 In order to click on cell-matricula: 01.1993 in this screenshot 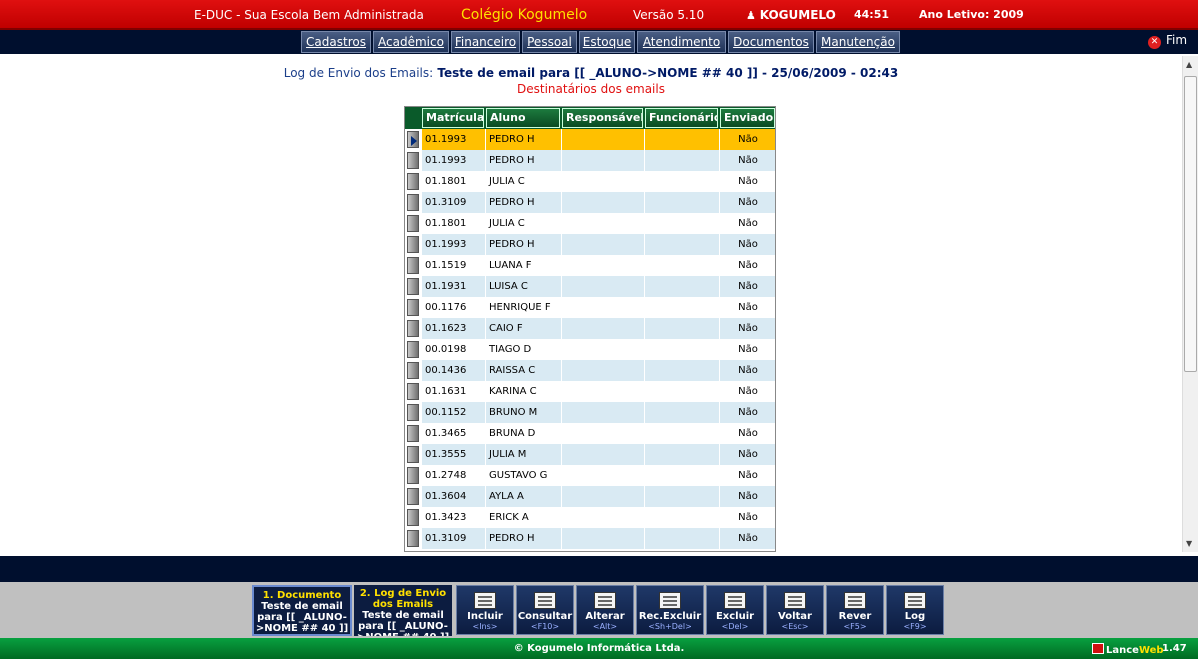, I will do `click(454, 244)`.